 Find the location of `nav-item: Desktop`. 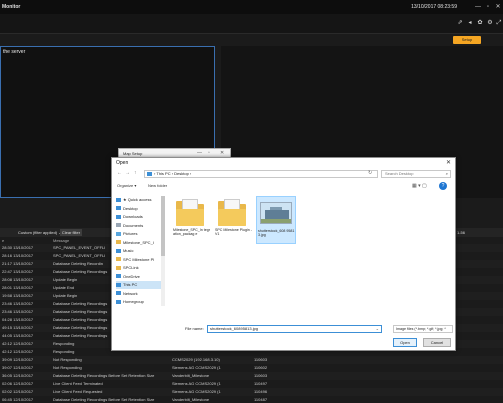

nav-item: Desktop is located at coordinates (140, 209).